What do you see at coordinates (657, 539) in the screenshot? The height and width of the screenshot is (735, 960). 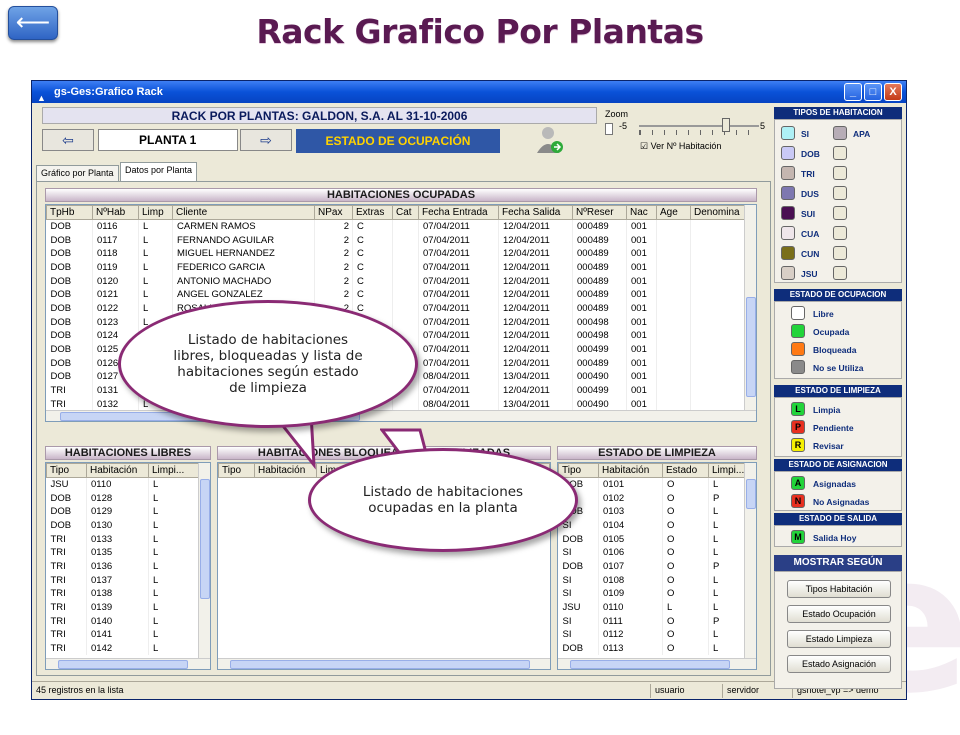 I see `table-row: DOB 0105 O L` at bounding box center [657, 539].